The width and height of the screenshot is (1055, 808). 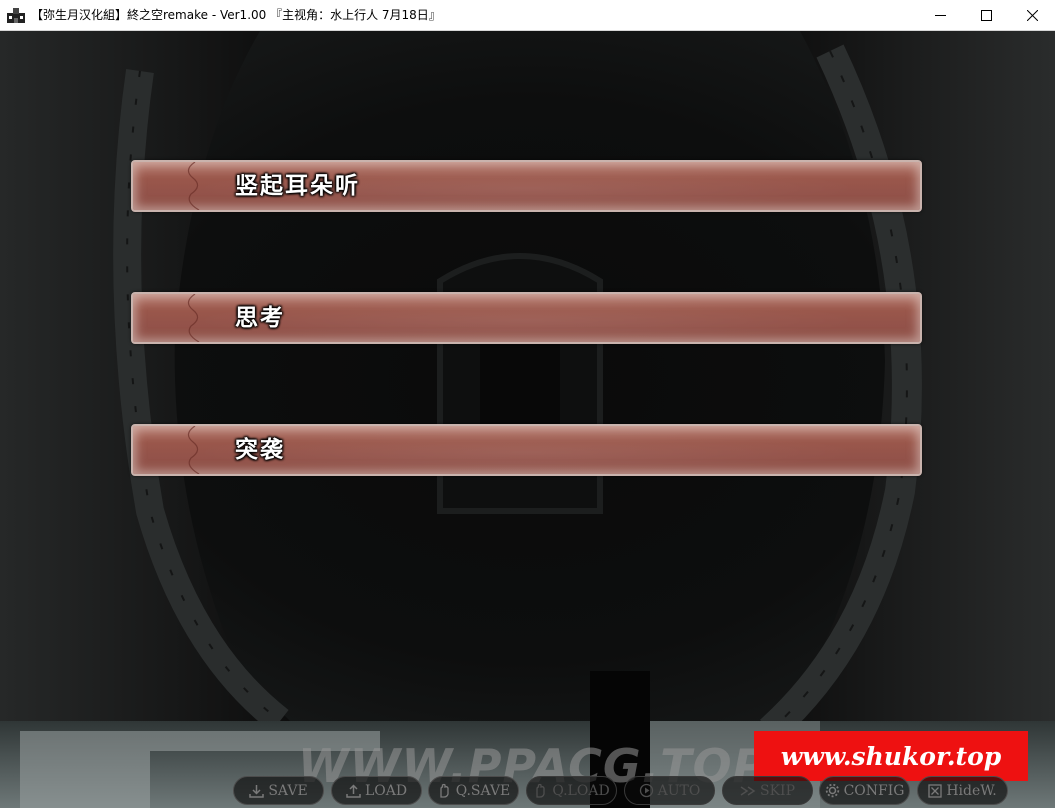 I want to click on quick-load-button: Q.LOAD, so click(x=571, y=790).